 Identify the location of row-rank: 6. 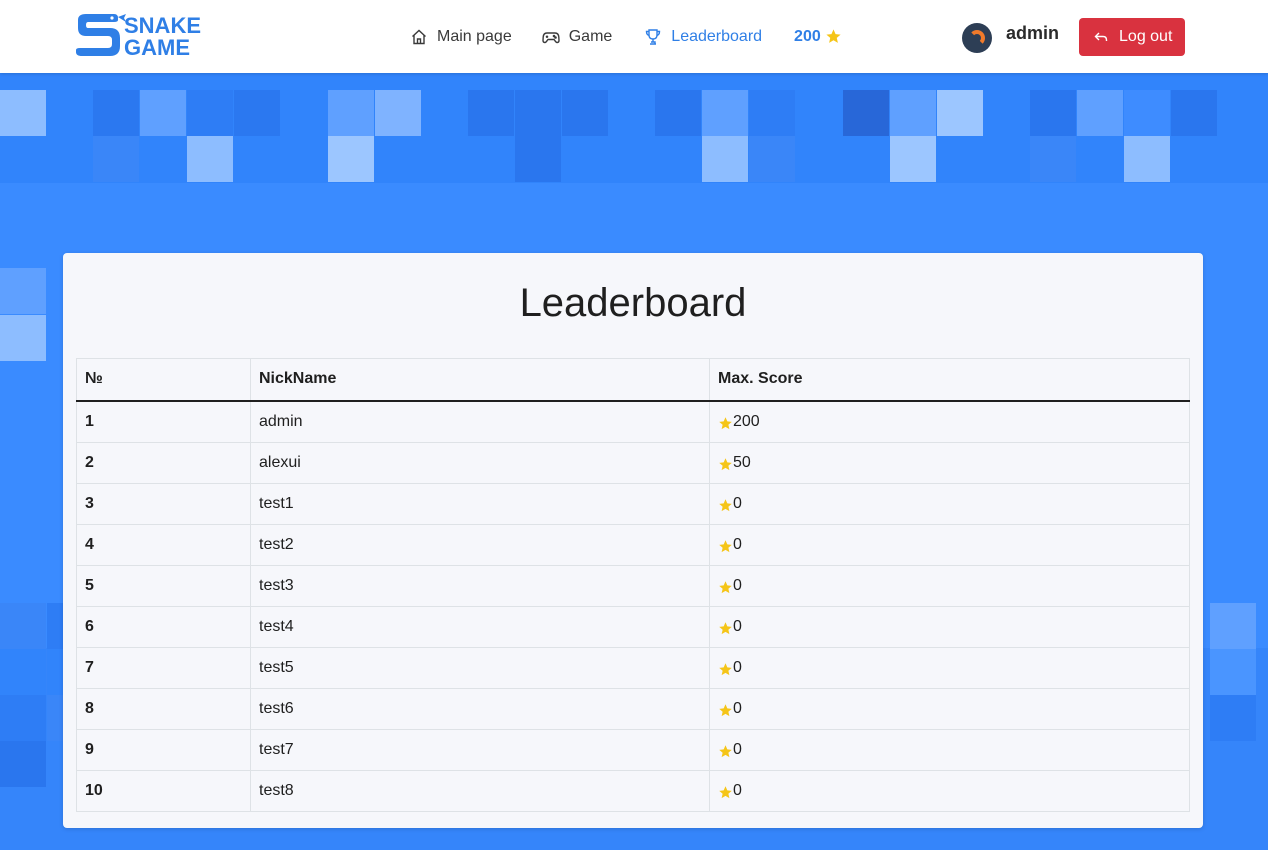
(163, 626).